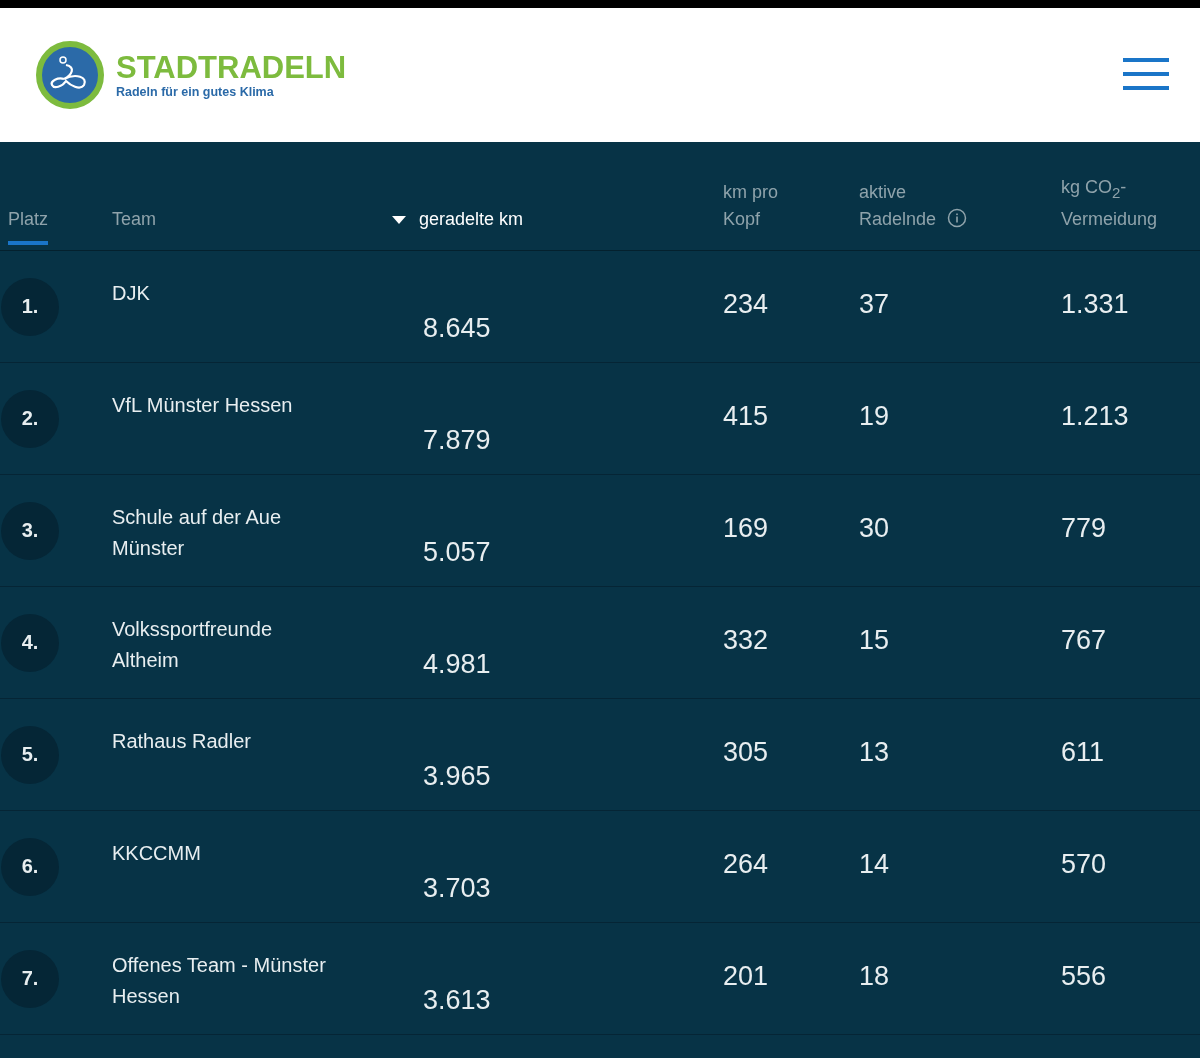 The width and height of the screenshot is (1200, 1058). Describe the element at coordinates (457, 888) in the screenshot. I see `km-value: 3.703` at that location.